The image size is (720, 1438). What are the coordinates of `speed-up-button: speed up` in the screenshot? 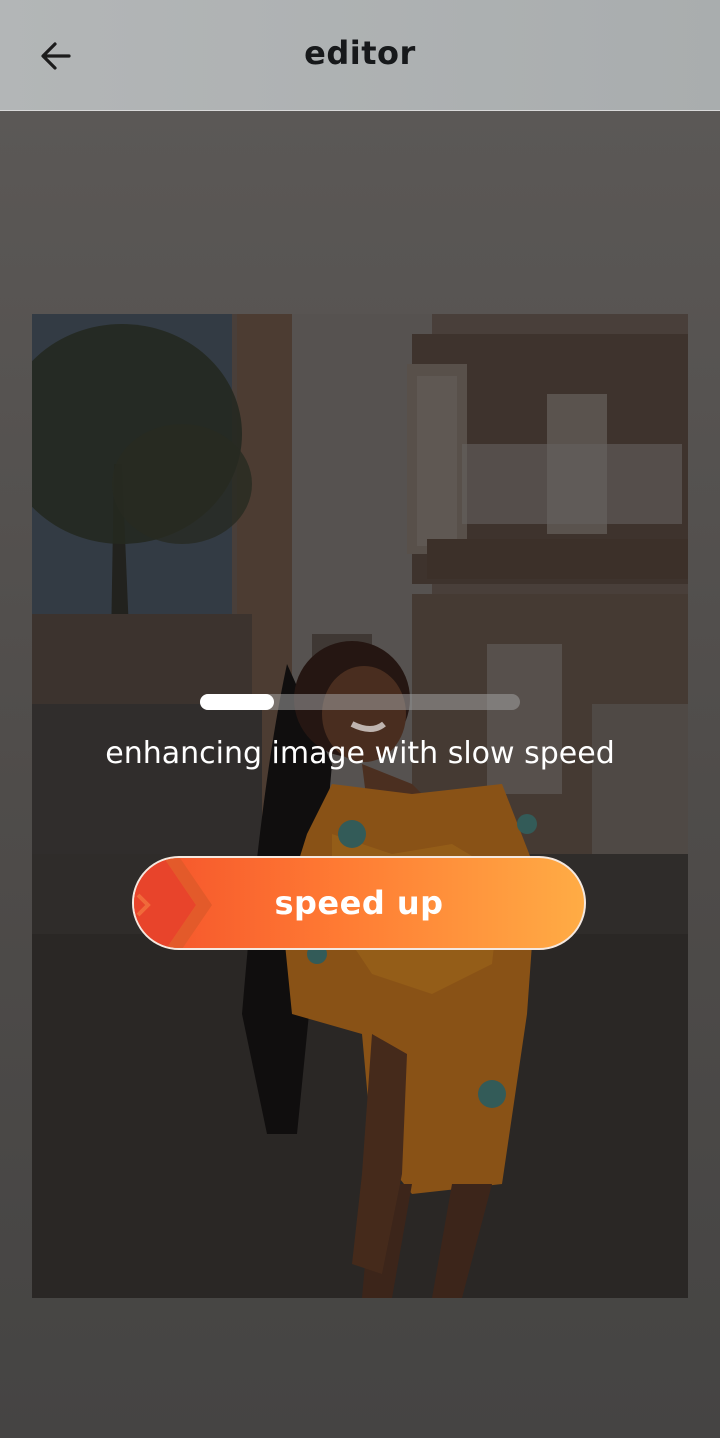 It's located at (359, 903).